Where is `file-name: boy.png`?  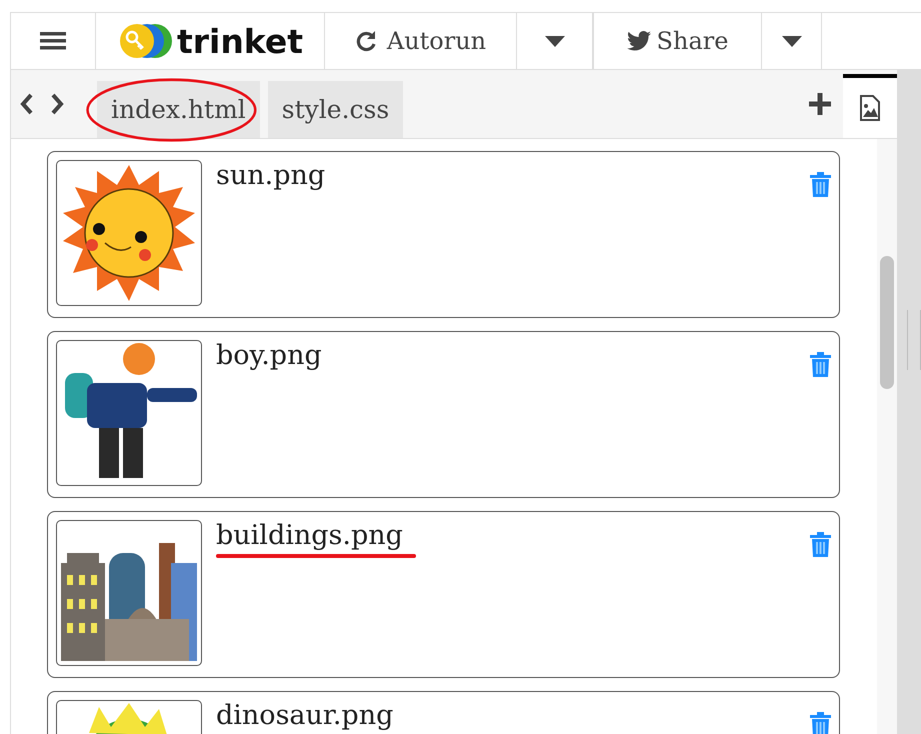
file-name: boy.png is located at coordinates (269, 356).